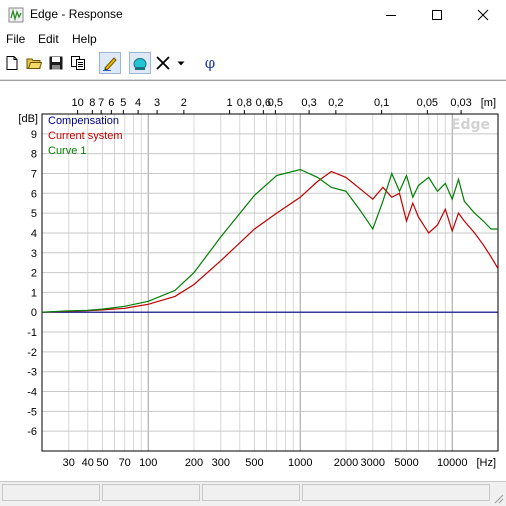 The width and height of the screenshot is (506, 506). What do you see at coordinates (34, 254) in the screenshot?
I see `y-tick-label: 3` at bounding box center [34, 254].